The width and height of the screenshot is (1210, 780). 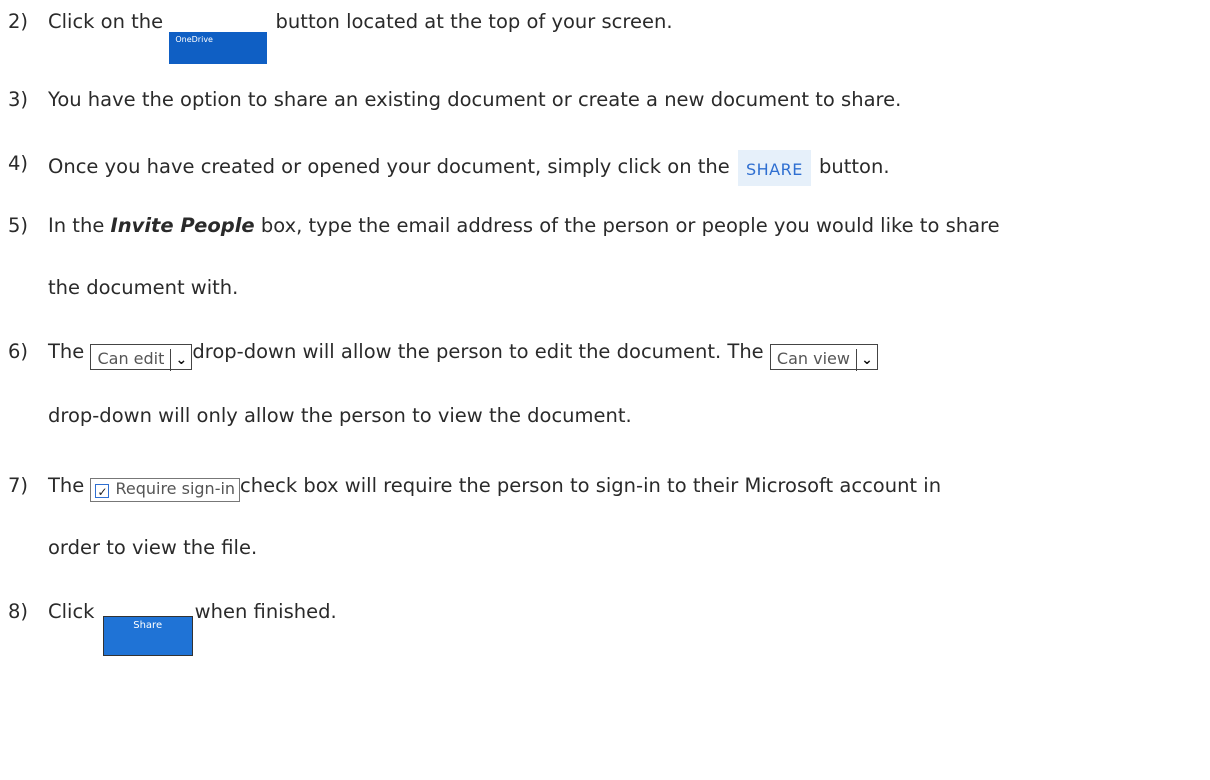 I want to click on step-number: 2), so click(x=18, y=21).